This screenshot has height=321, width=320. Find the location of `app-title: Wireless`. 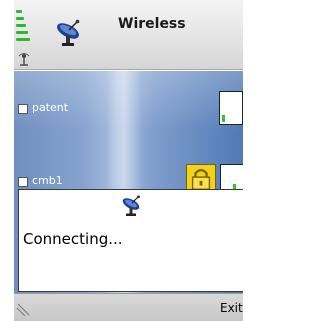

app-title: Wireless is located at coordinates (152, 24).